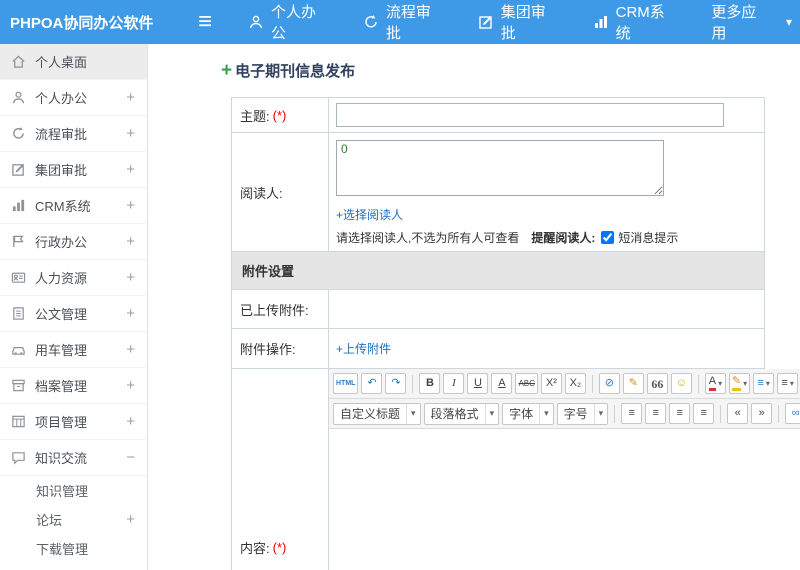 The height and width of the screenshot is (570, 800). I want to click on sidebar-item: 知识交流 −, so click(73, 458).